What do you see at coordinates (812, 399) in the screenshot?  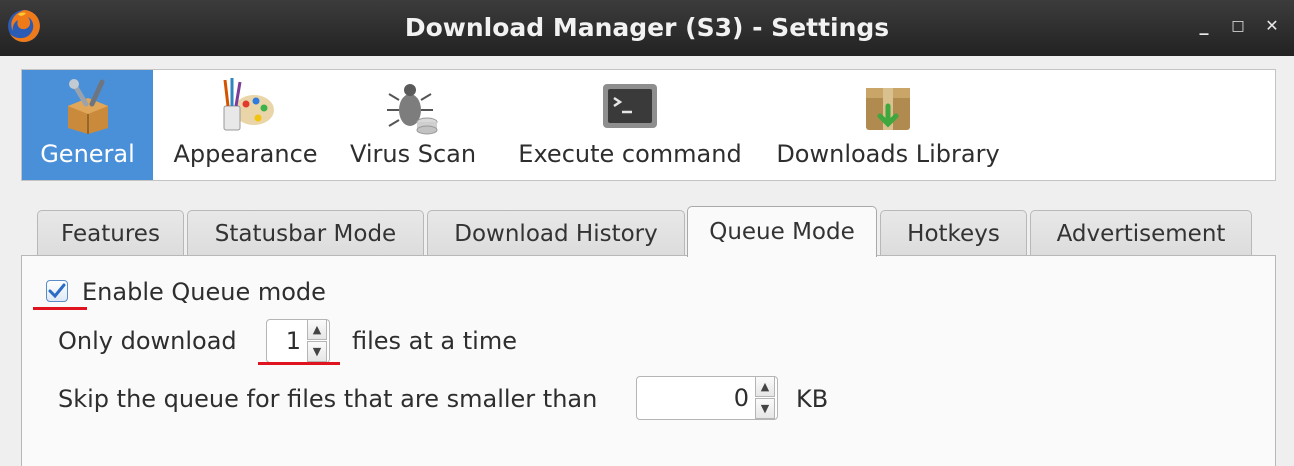 I see `skip-size-unit: KB` at bounding box center [812, 399].